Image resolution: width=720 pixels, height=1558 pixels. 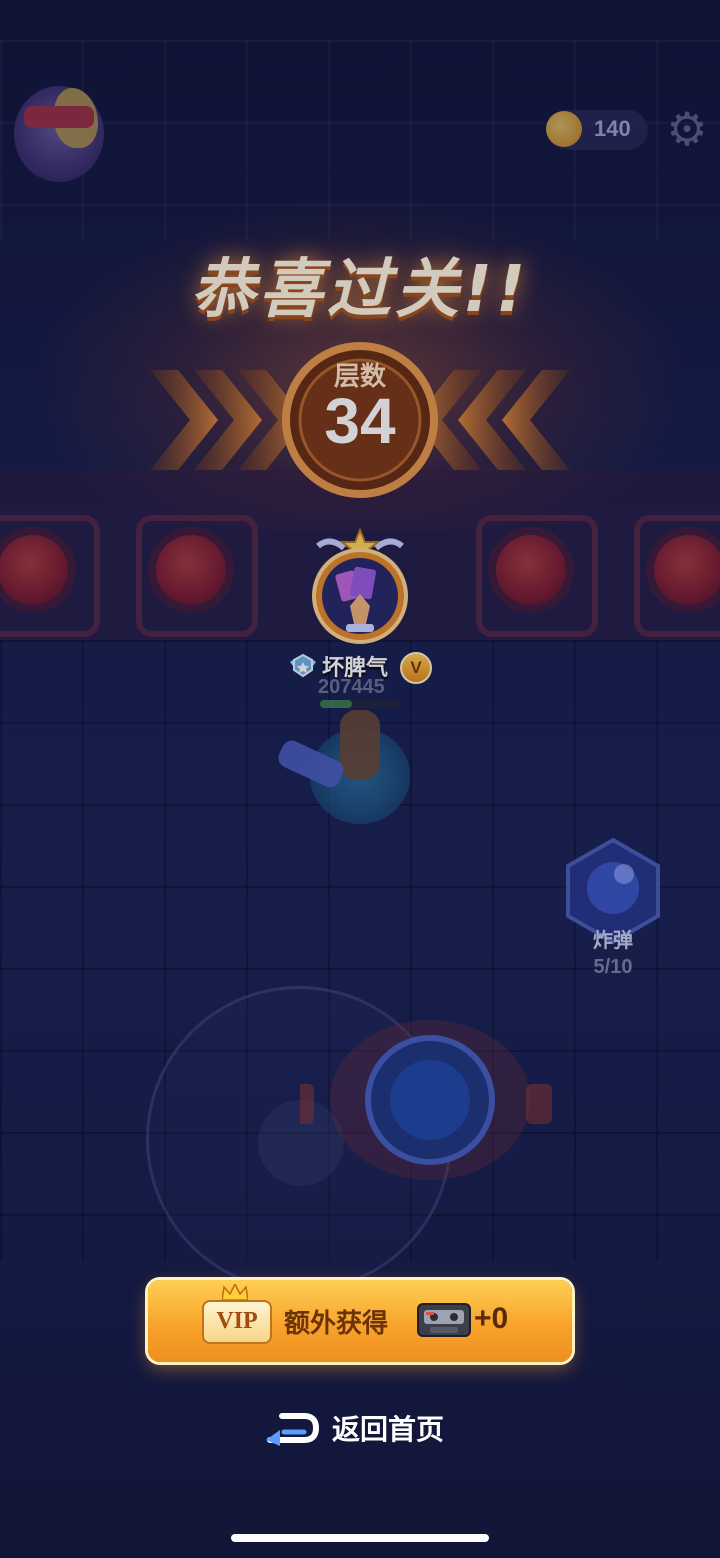 I want to click on vip-reward-value: +0, so click(x=491, y=1318).